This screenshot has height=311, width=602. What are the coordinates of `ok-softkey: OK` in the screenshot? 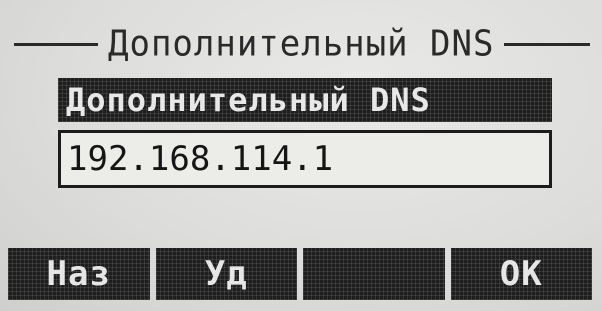 It's located at (521, 274).